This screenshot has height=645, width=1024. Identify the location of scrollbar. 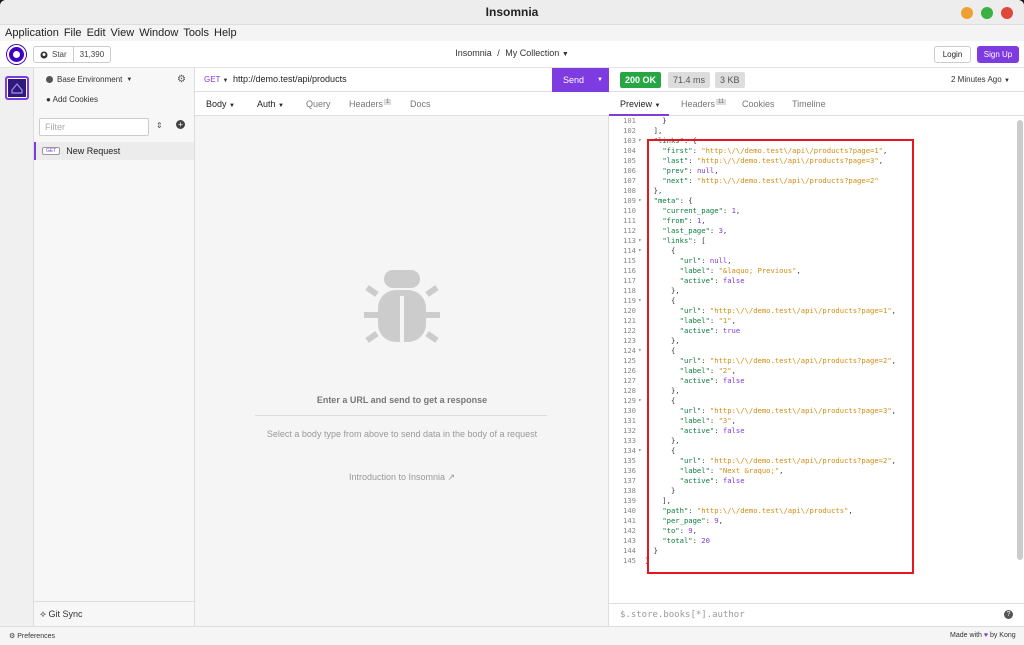
(1020, 340).